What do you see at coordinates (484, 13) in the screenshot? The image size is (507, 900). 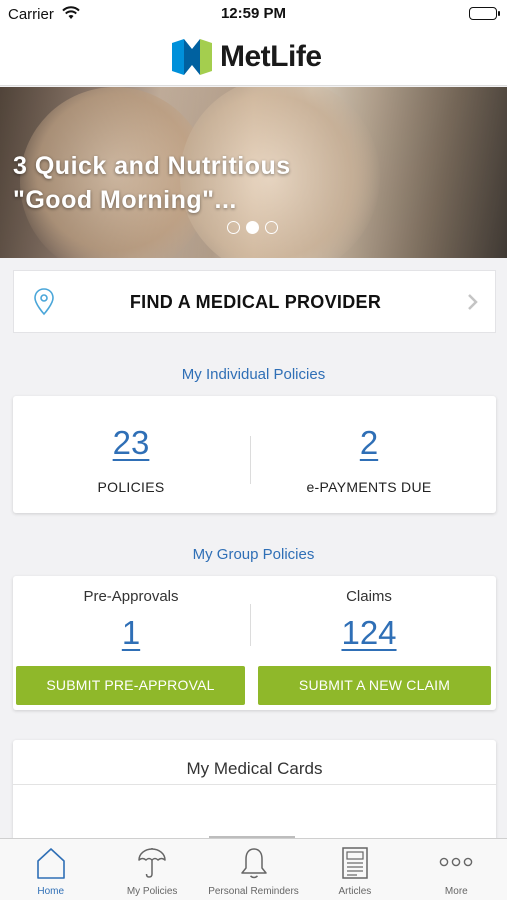 I see `battery-icon` at bounding box center [484, 13].